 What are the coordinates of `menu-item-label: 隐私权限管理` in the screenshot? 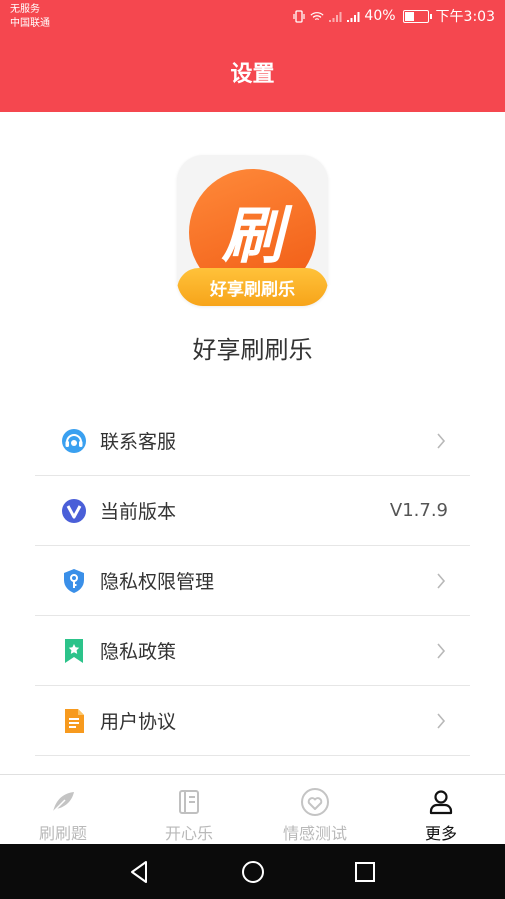 It's located at (157, 582).